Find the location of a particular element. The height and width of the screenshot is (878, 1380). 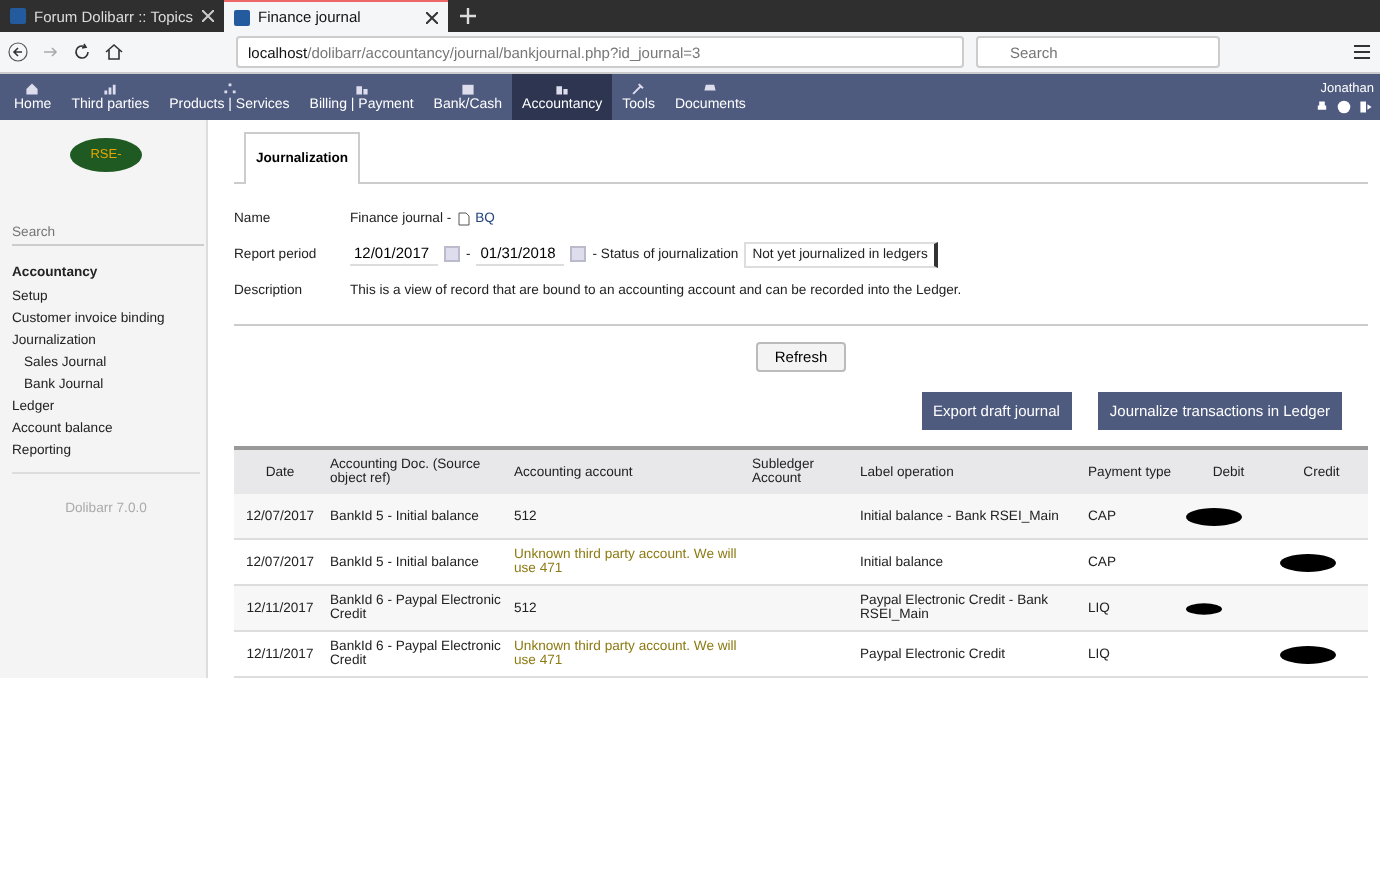

close-icon is located at coordinates (432, 17).